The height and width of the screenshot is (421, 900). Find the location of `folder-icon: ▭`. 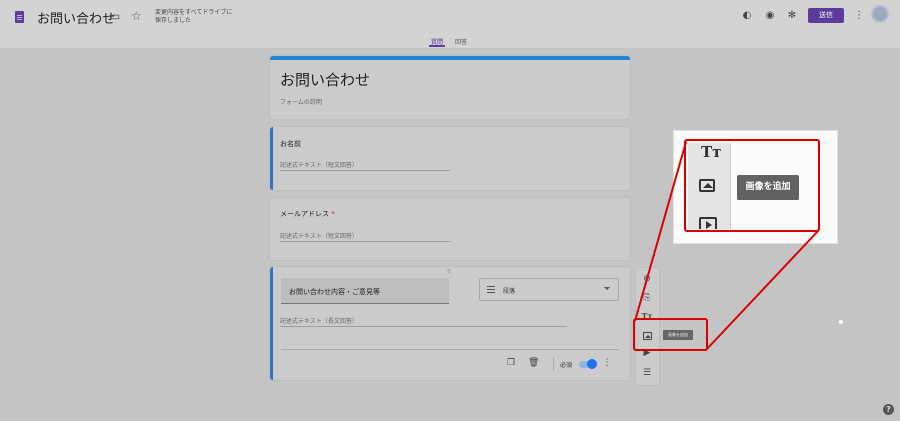

folder-icon: ▭ is located at coordinates (114, 16).